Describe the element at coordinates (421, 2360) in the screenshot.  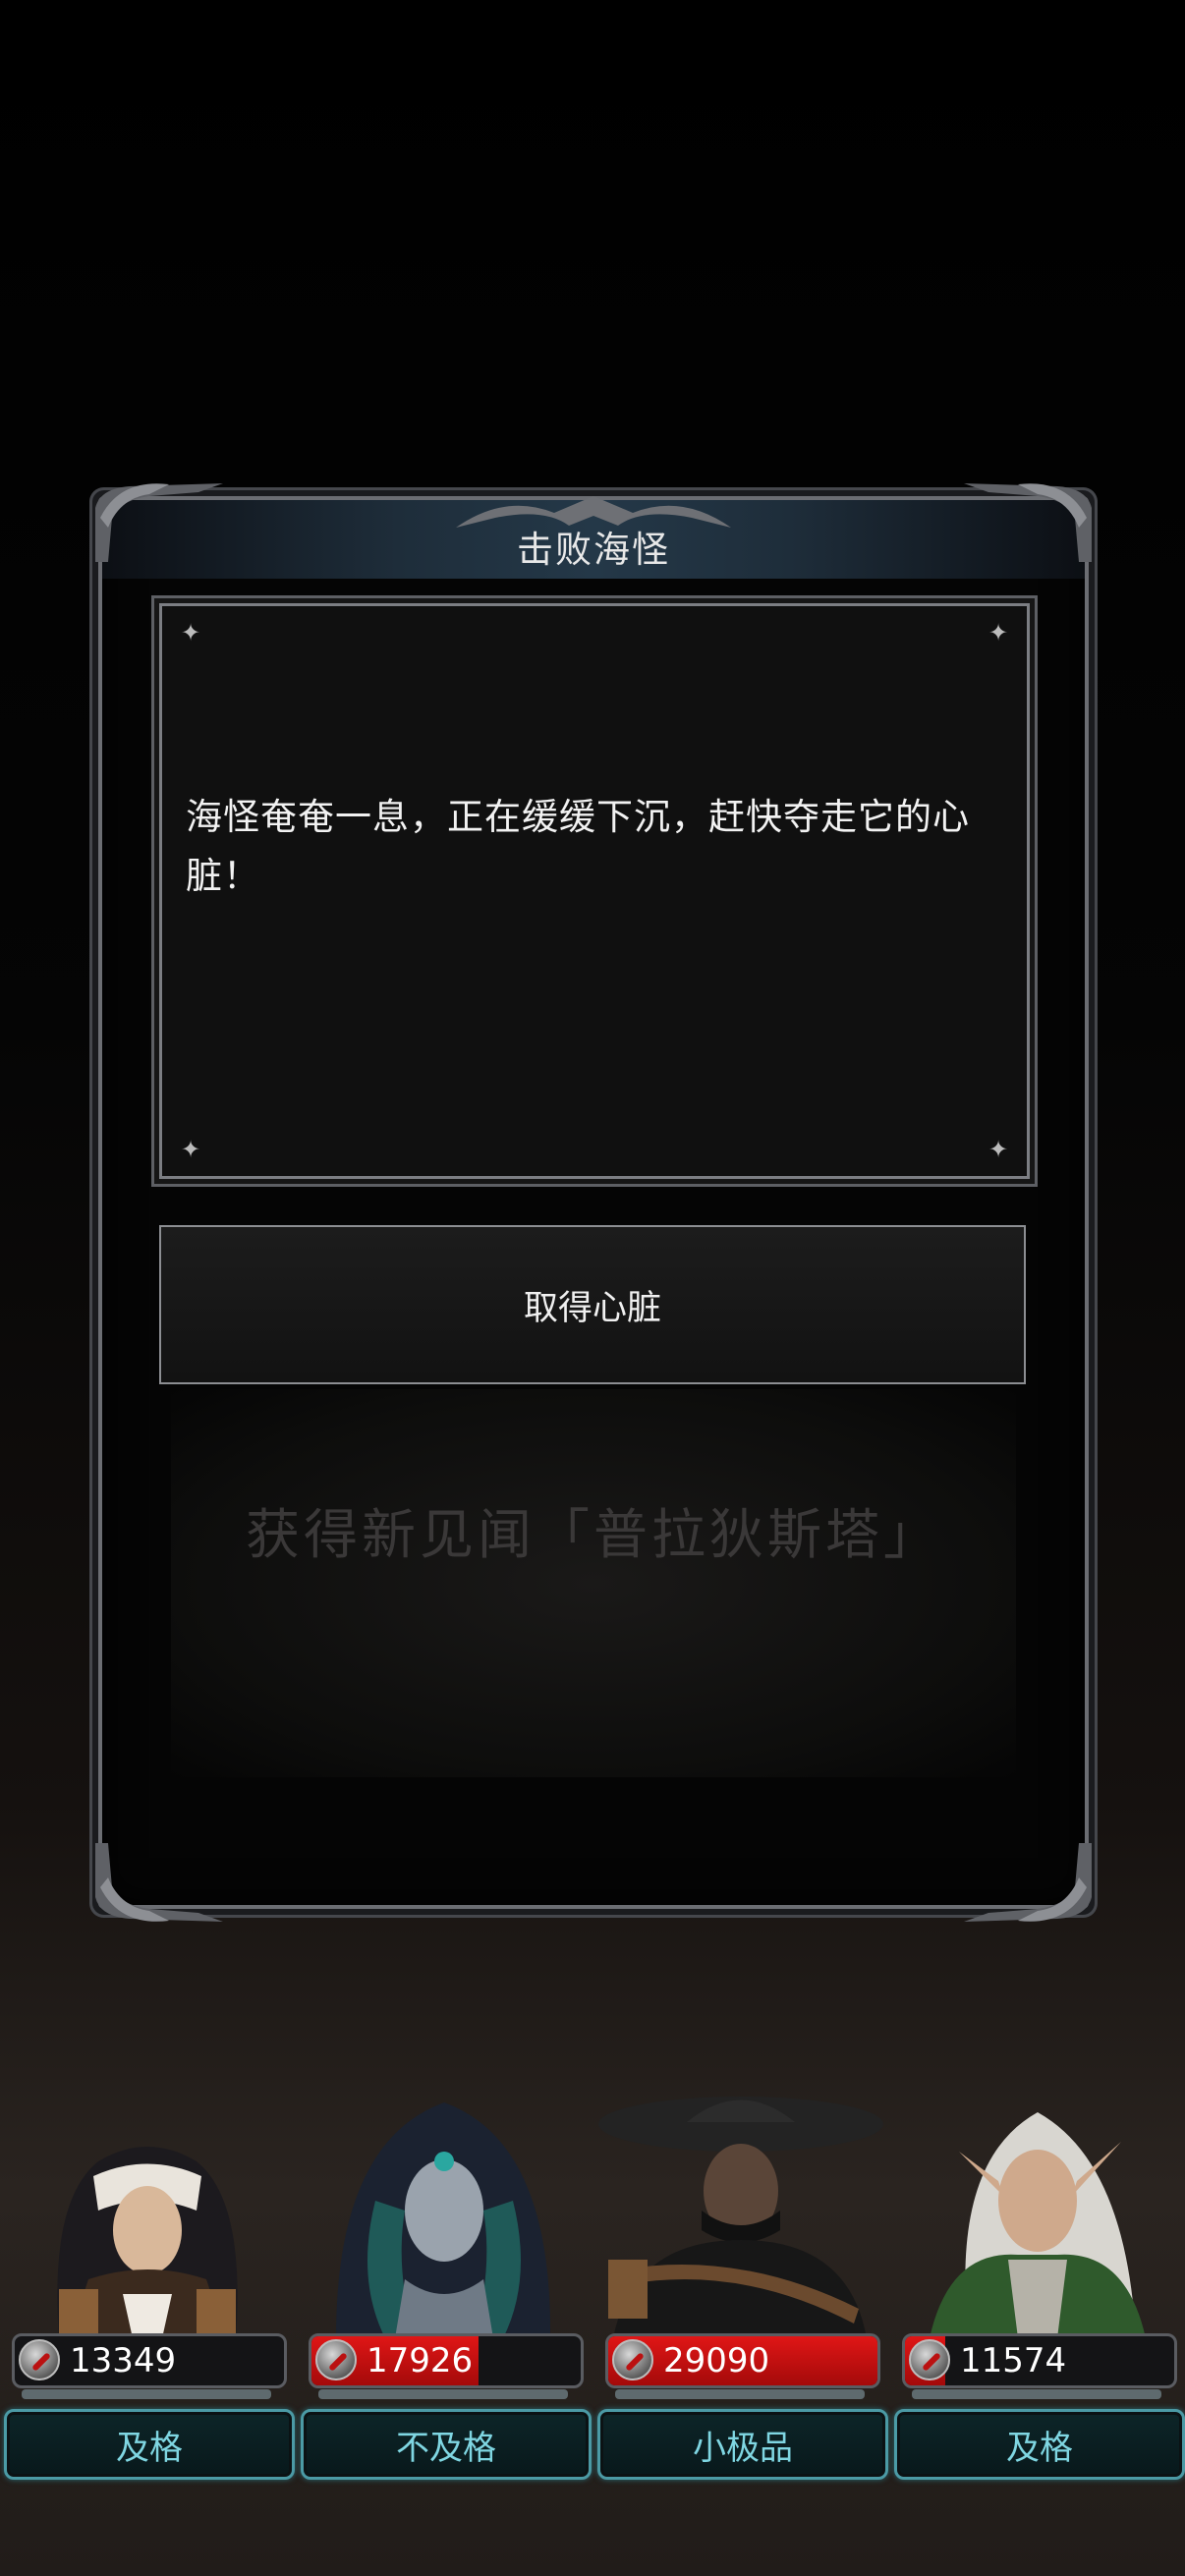
I see `power-value: 17926` at that location.